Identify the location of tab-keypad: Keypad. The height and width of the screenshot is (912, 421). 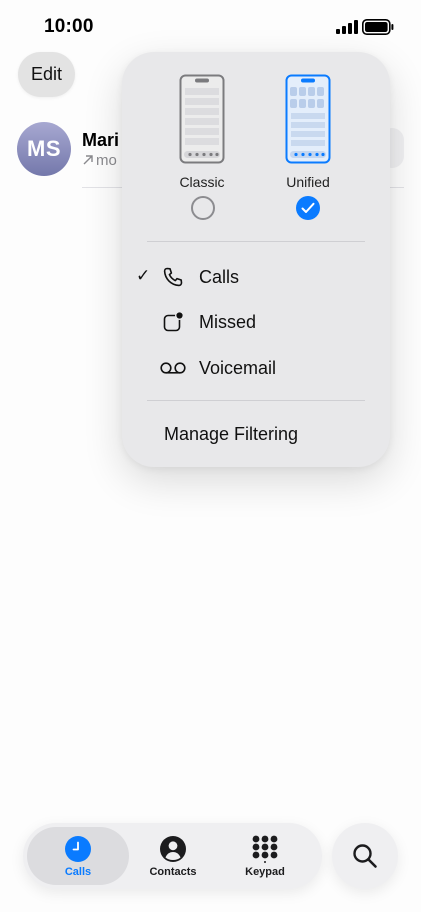
(265, 856).